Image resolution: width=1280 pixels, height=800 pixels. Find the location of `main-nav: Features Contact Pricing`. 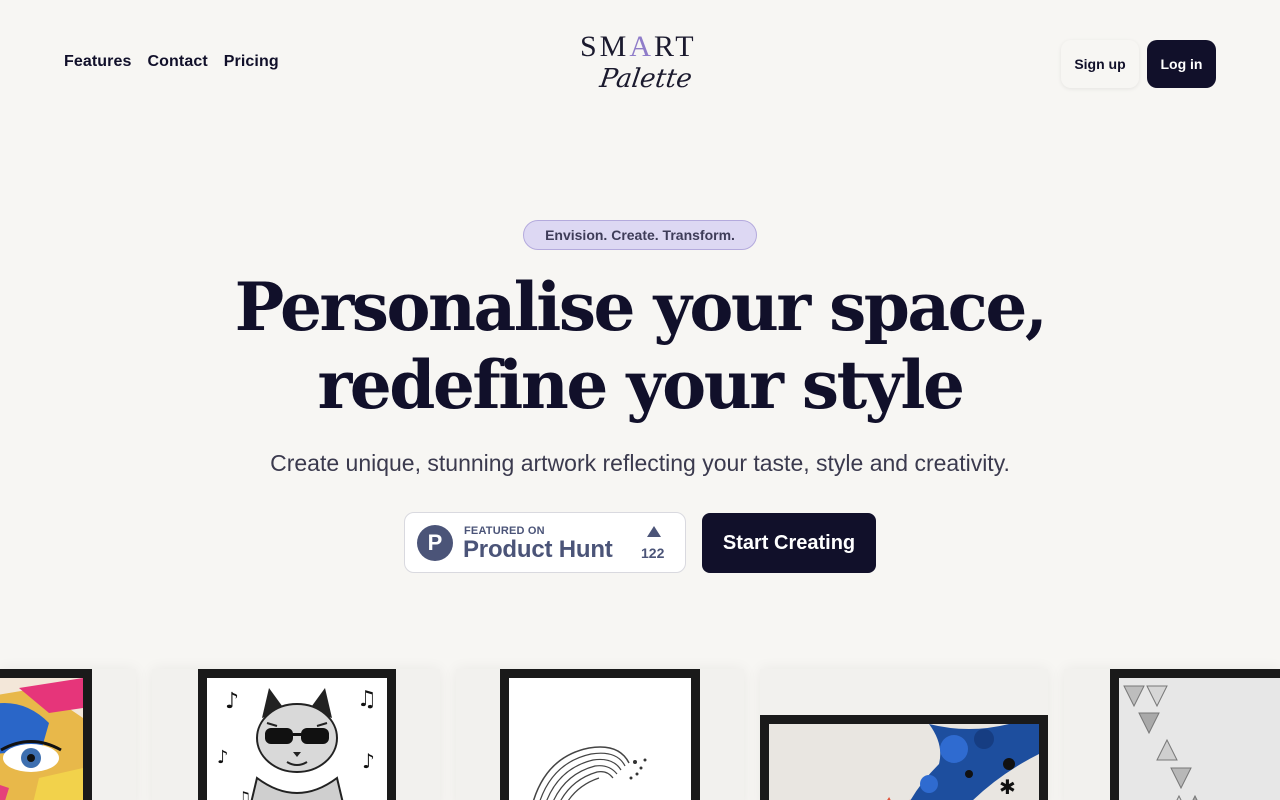

main-nav: Features Contact Pricing is located at coordinates (171, 62).